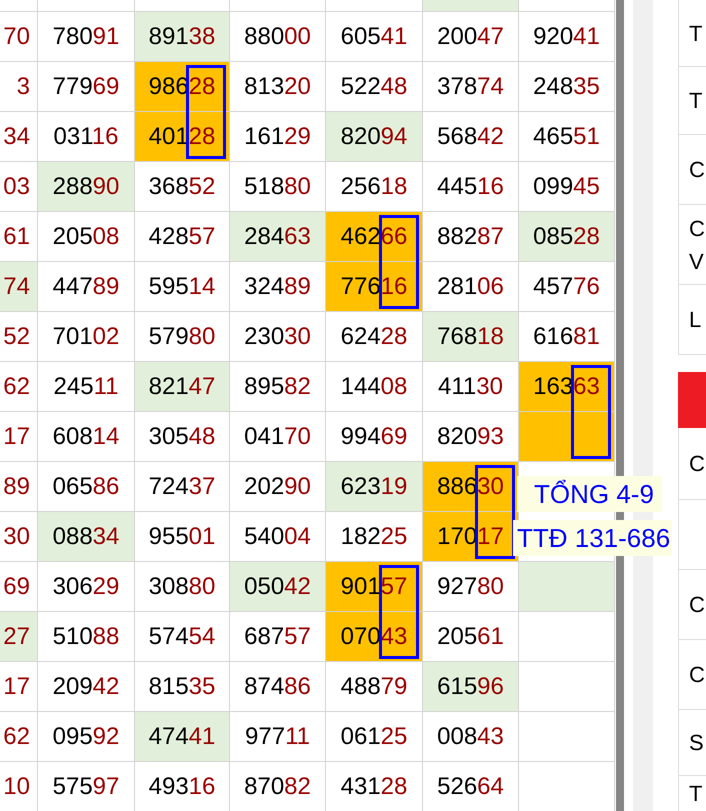 This screenshot has height=811, width=706. What do you see at coordinates (567, 287) in the screenshot?
I see `table-cell: 45776` at bounding box center [567, 287].